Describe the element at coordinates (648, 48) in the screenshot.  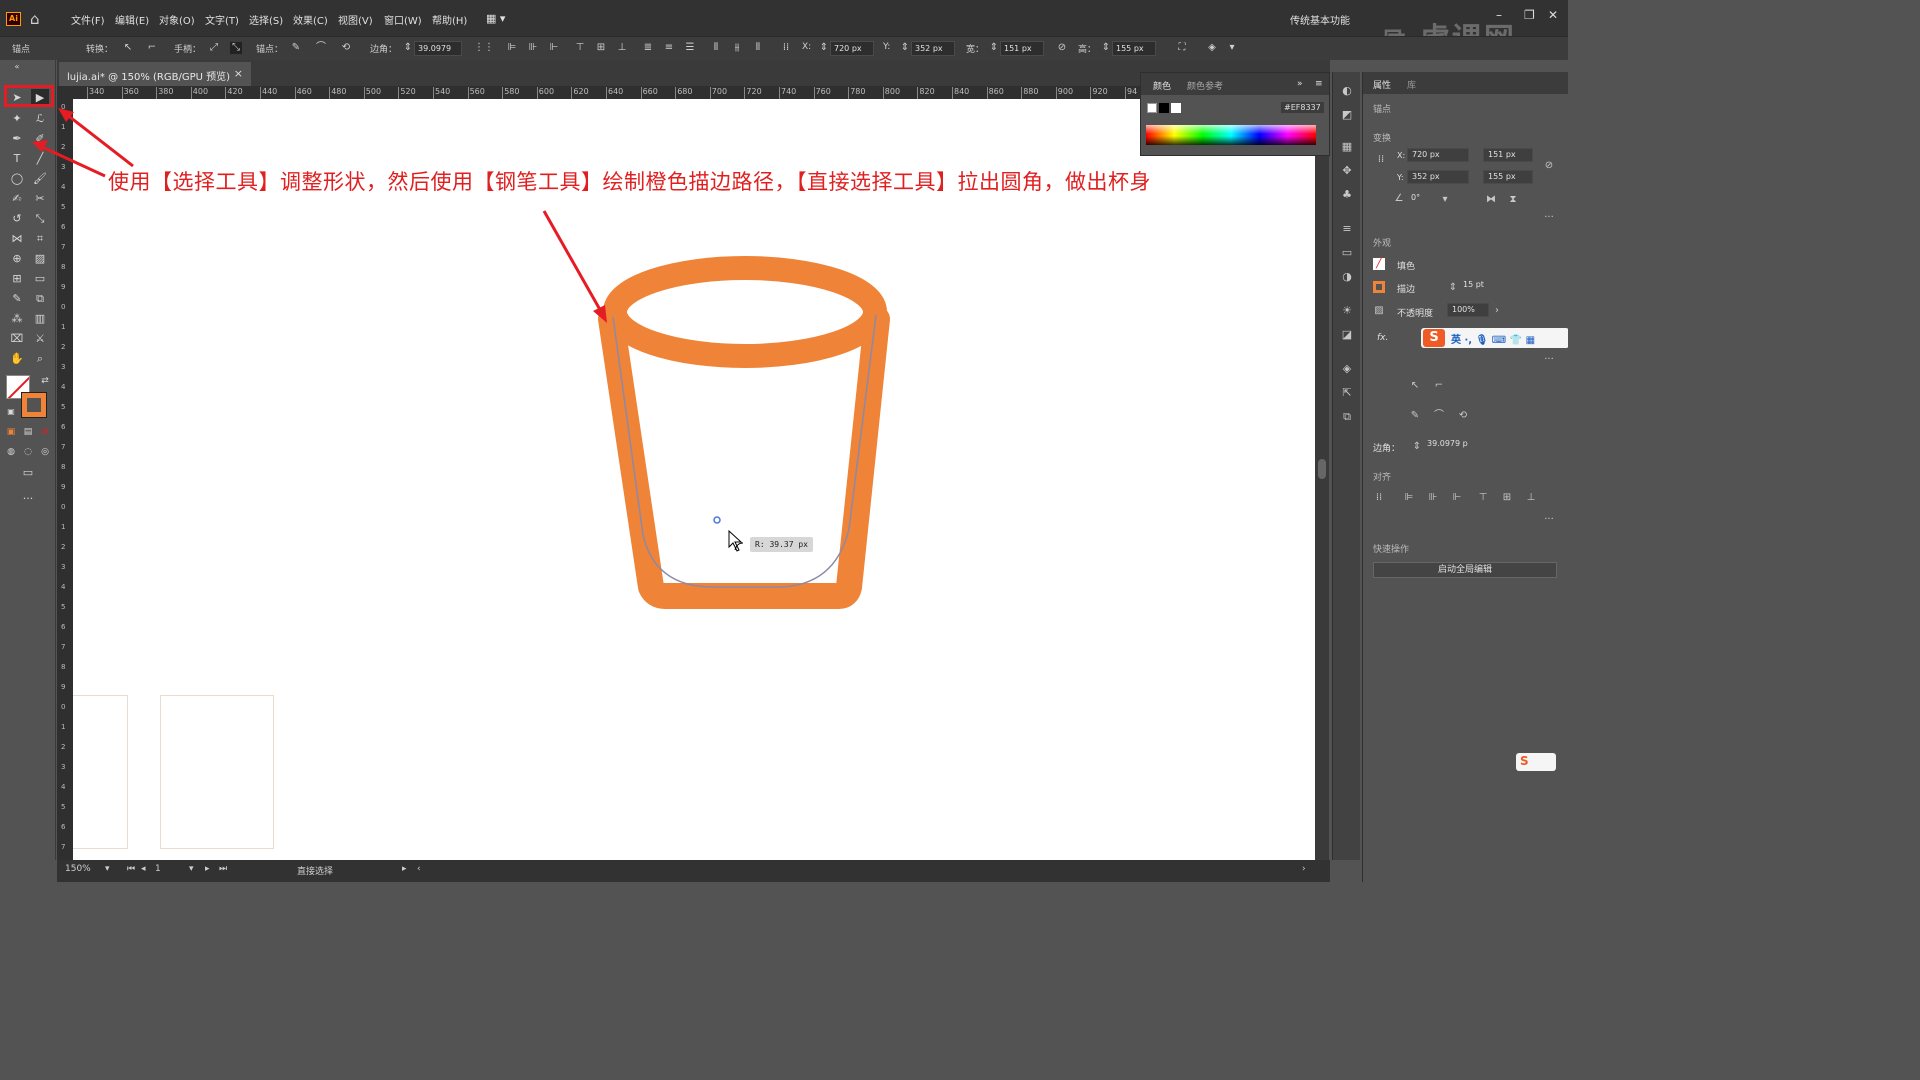
I see `distribute-top-icon: ≣` at that location.